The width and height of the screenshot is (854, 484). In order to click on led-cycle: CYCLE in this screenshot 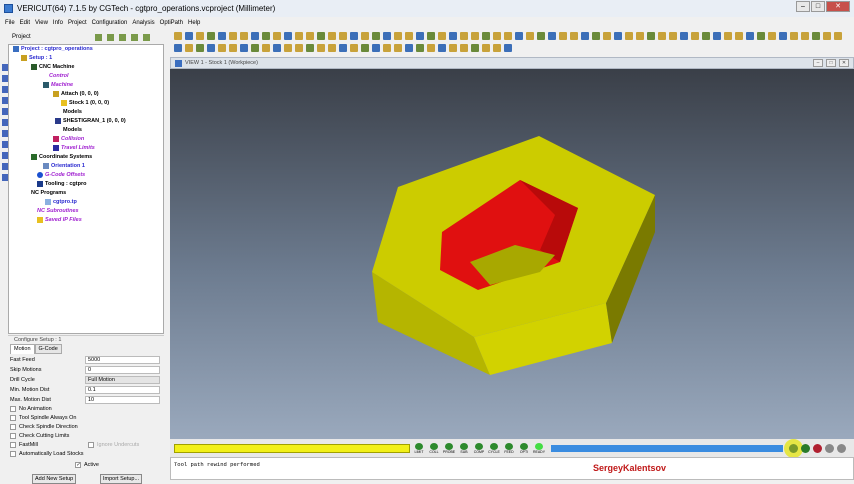, I will do `click(494, 448)`.